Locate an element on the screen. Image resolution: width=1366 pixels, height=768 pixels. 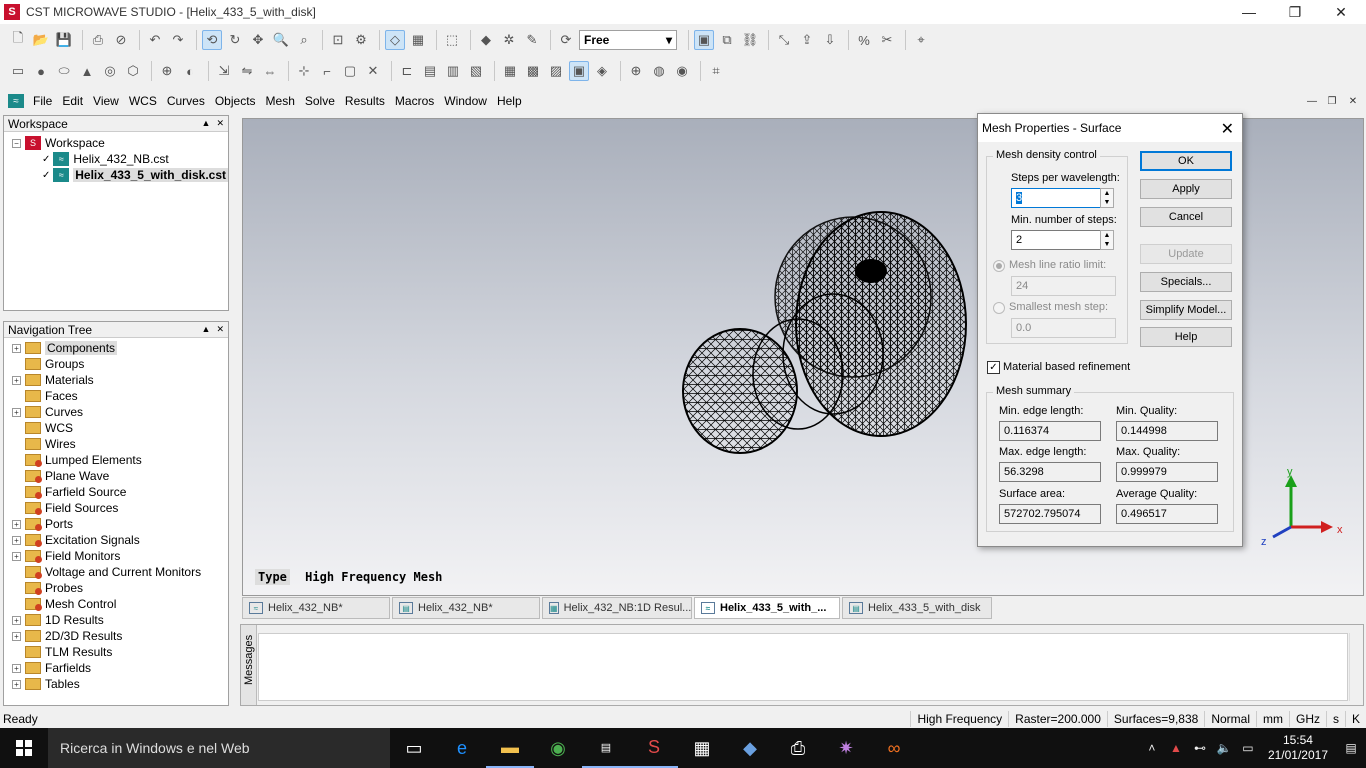
crosshair-icon: ⊕ is located at coordinates (636, 71).